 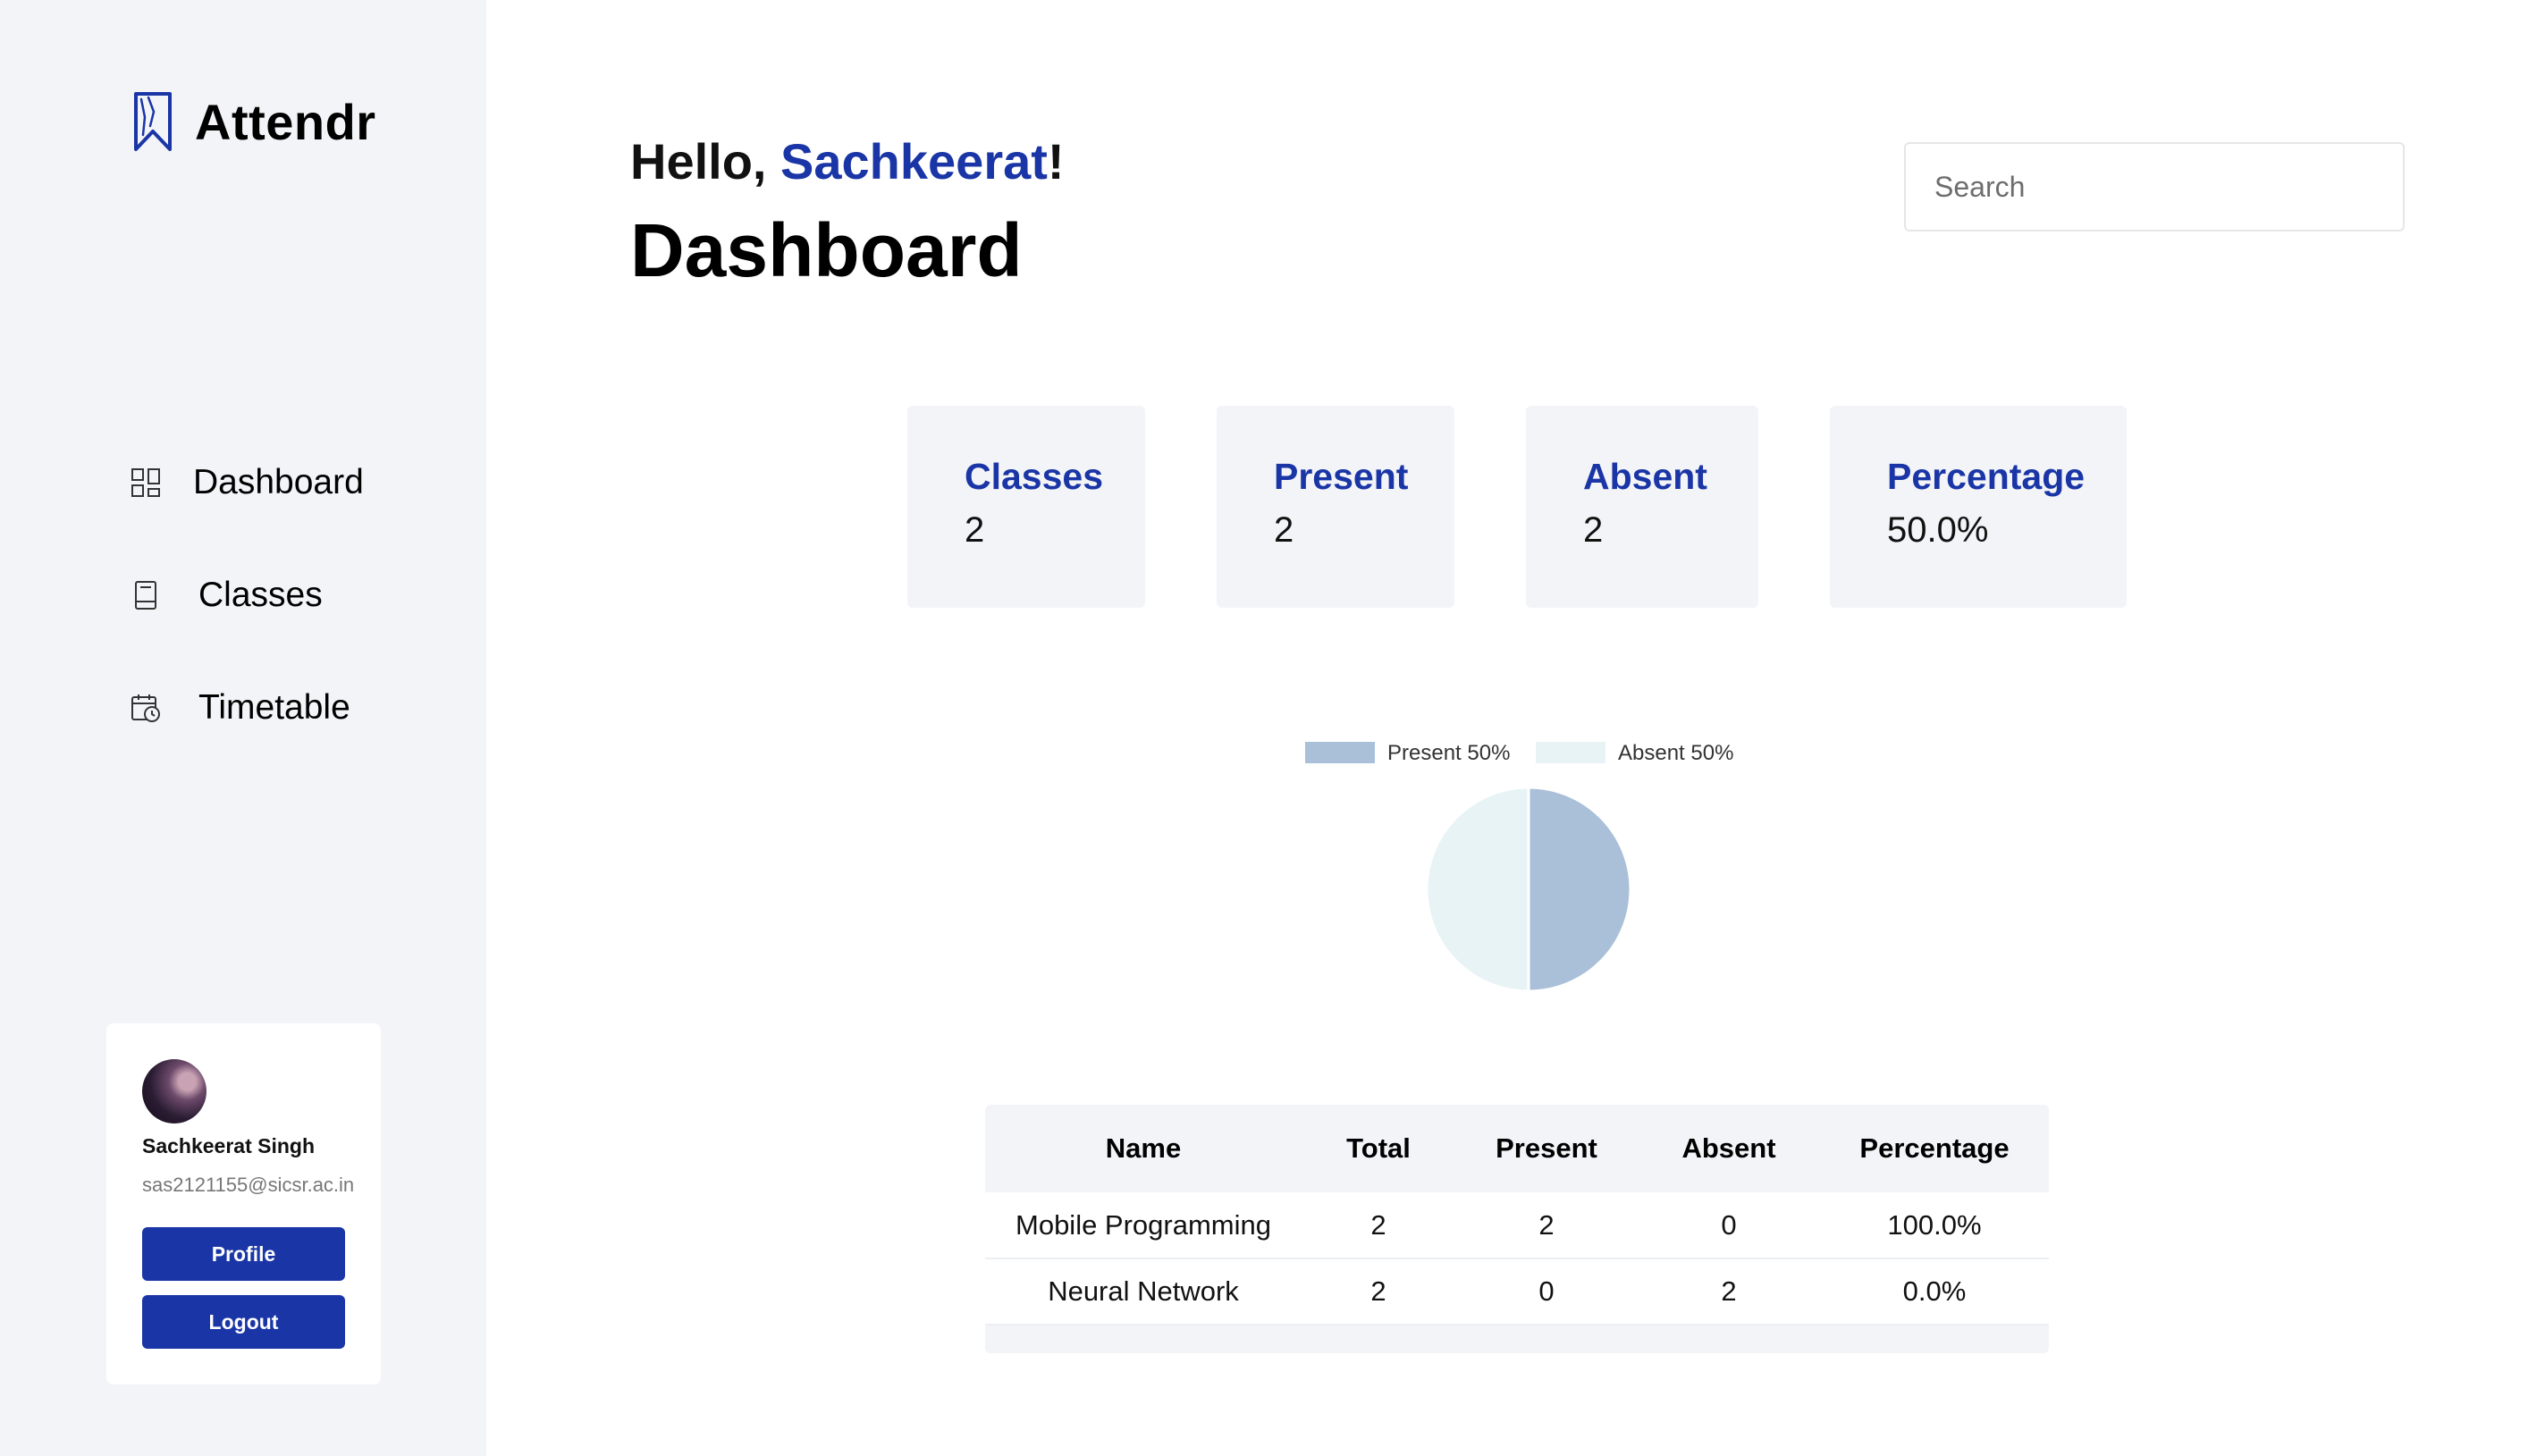 What do you see at coordinates (1143, 1225) in the screenshot?
I see `cell-name: Mobile Programming` at bounding box center [1143, 1225].